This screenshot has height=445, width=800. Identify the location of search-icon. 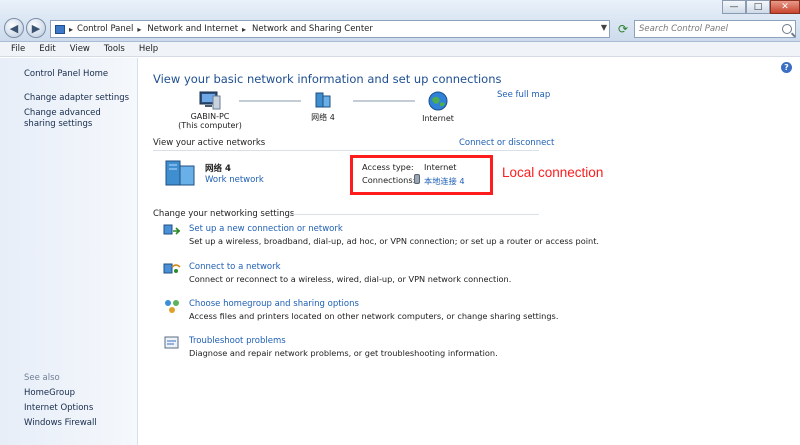
(787, 29).